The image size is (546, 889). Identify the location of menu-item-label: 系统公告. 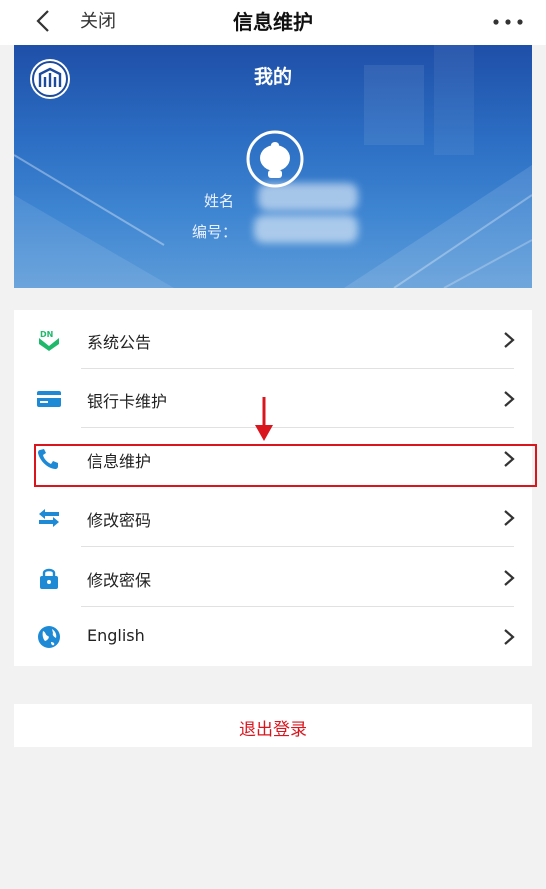
(119, 342).